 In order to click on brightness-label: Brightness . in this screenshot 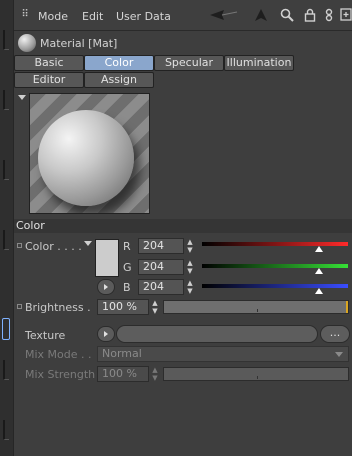, I will do `click(58, 307)`.